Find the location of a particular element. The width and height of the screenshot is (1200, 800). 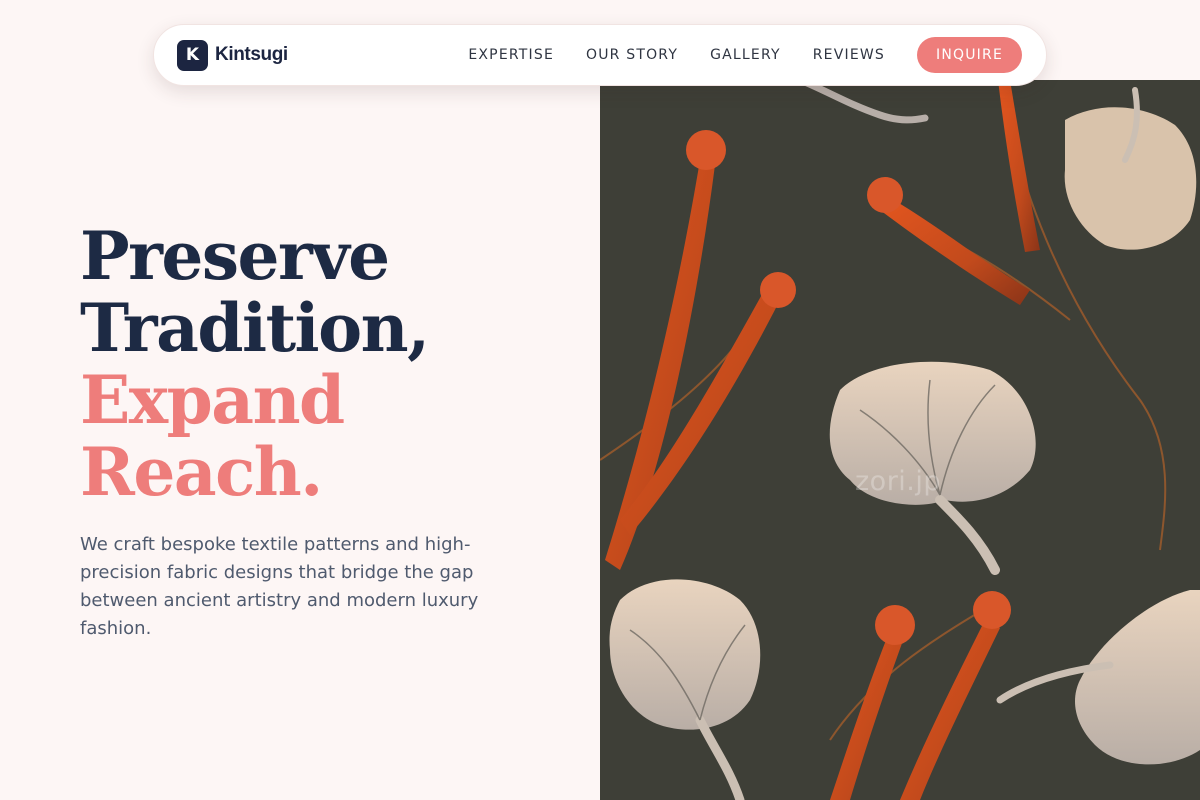

nav-link-our-story: OUR STORY is located at coordinates (632, 55).